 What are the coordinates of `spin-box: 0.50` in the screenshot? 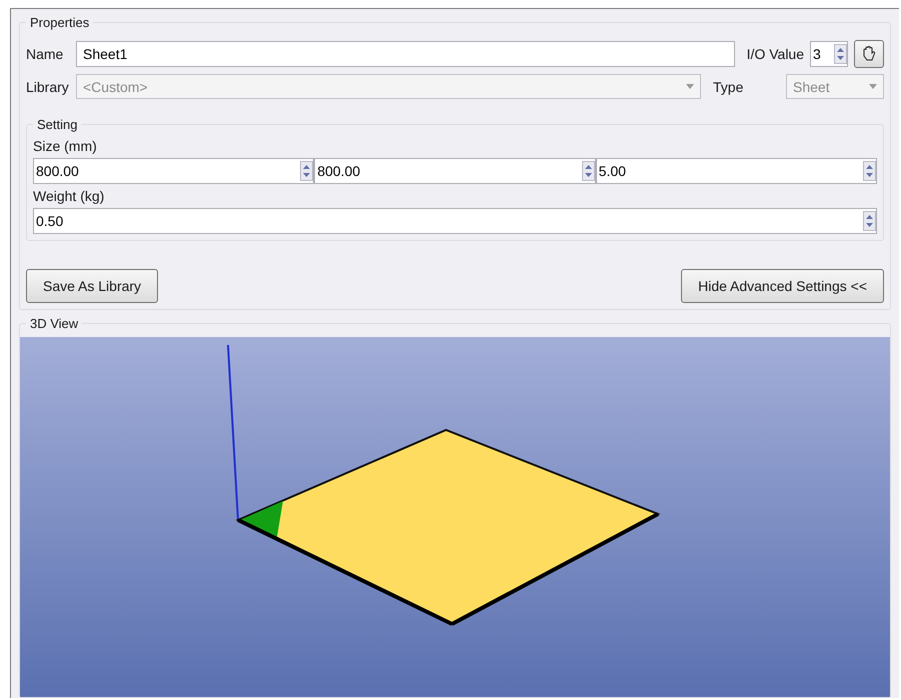 It's located at (455, 221).